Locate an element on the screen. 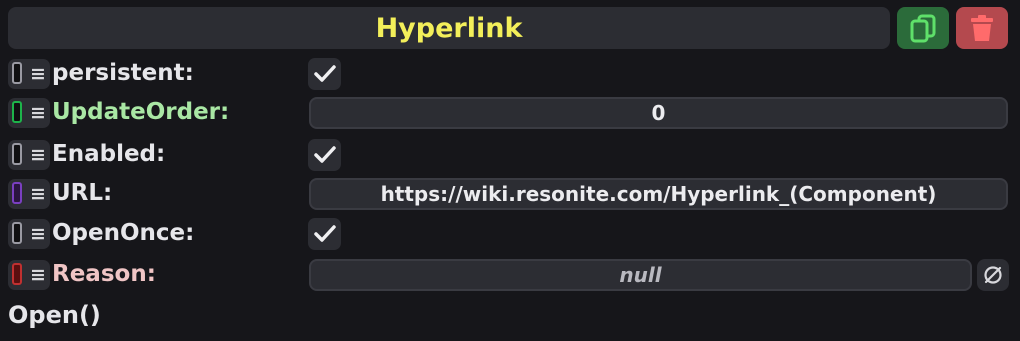 The image size is (1020, 341). field-row-reason: ≡ Reason: null is located at coordinates (510, 275).